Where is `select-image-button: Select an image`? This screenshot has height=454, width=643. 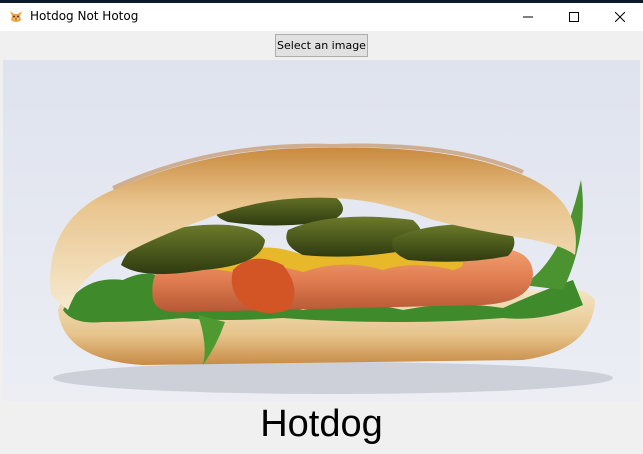 select-image-button: Select an image is located at coordinates (321, 45).